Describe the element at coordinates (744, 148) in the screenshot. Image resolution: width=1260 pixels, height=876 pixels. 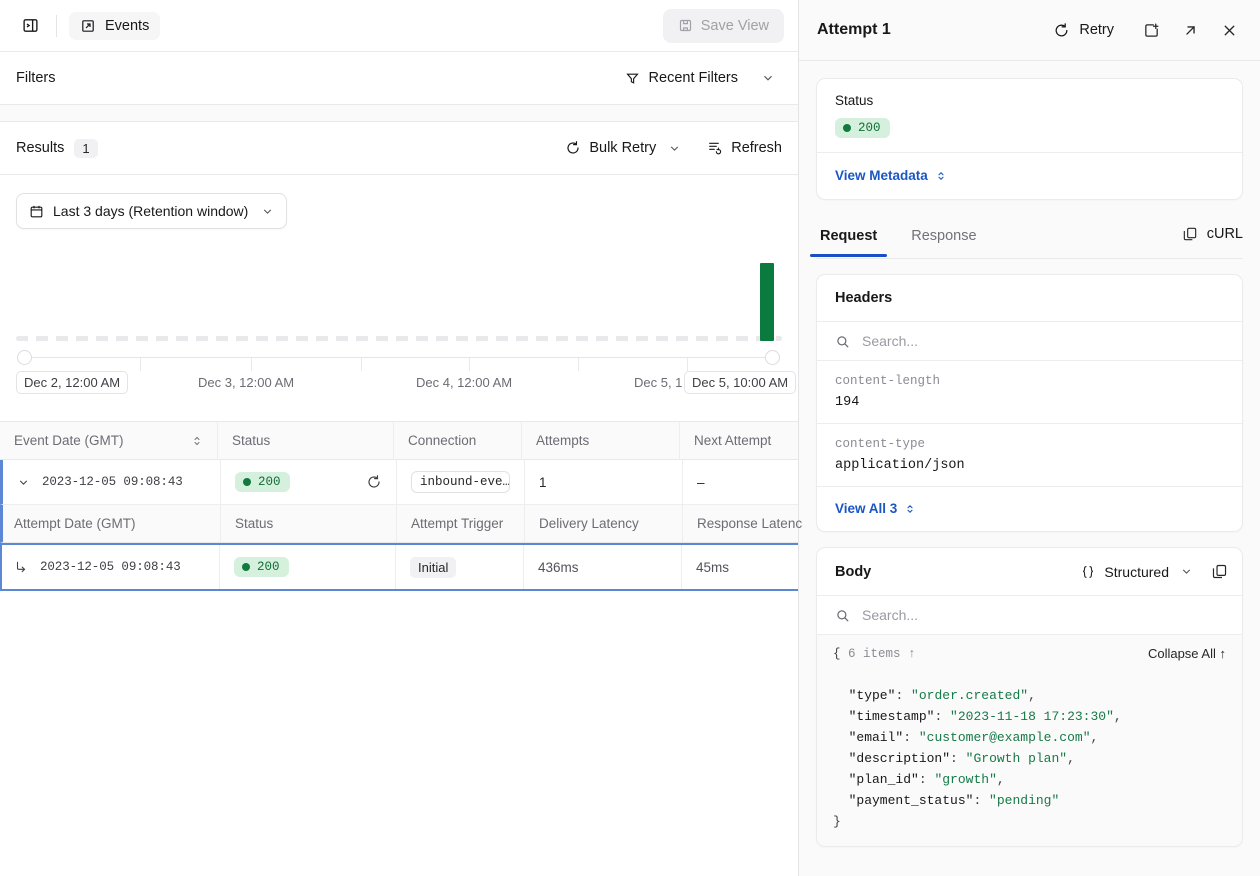
I see `refresh-button: Refresh` at that location.